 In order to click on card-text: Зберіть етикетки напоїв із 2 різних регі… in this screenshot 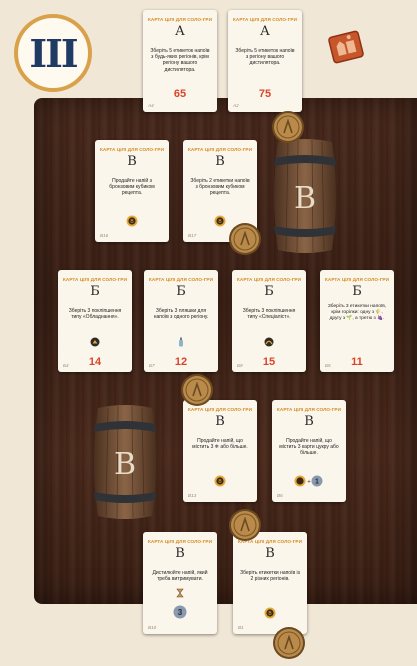, I will do `click(270, 576)`.